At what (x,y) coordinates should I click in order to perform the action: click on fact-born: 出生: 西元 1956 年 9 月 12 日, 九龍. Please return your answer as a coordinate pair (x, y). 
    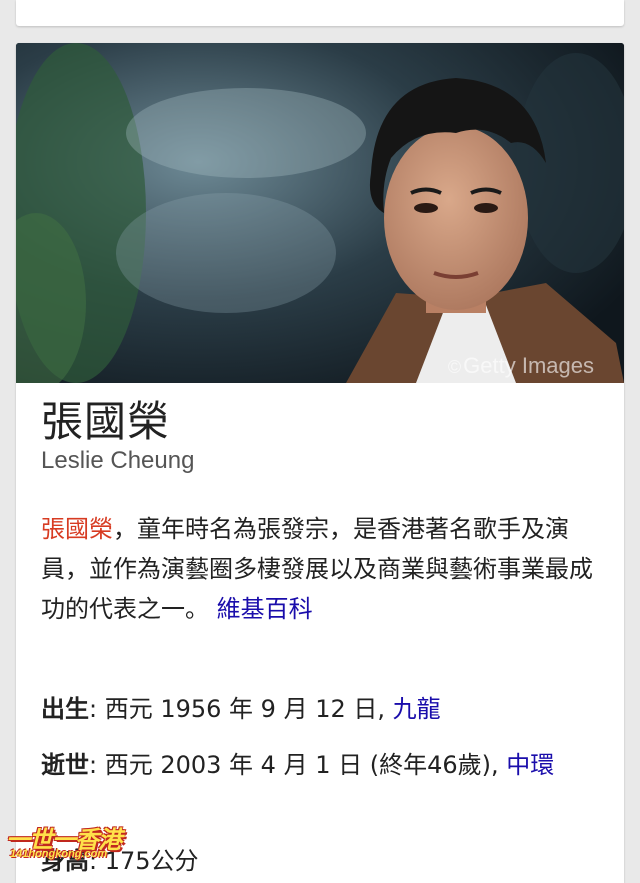
    Looking at the image, I should click on (326, 709).